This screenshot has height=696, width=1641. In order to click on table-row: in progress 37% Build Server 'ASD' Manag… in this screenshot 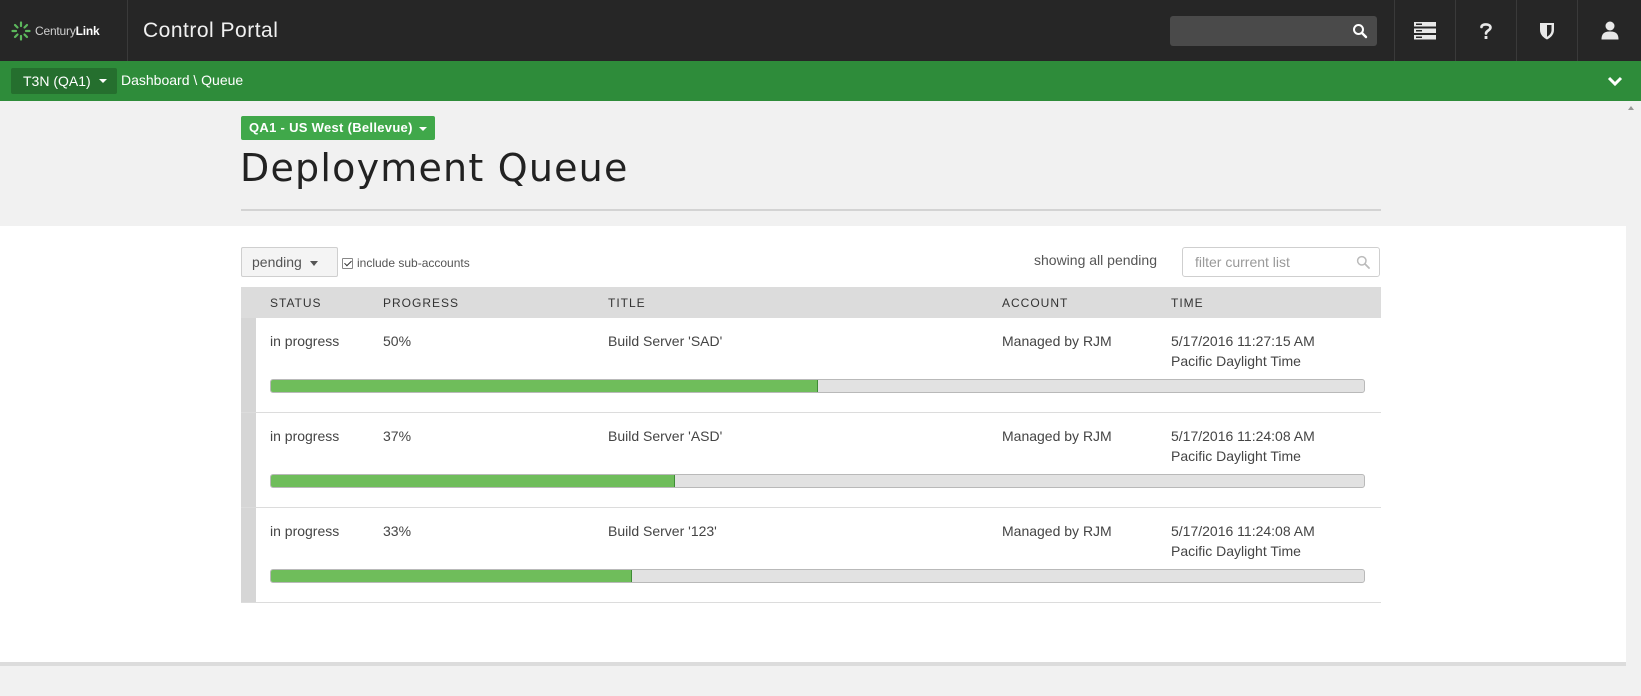, I will do `click(811, 460)`.